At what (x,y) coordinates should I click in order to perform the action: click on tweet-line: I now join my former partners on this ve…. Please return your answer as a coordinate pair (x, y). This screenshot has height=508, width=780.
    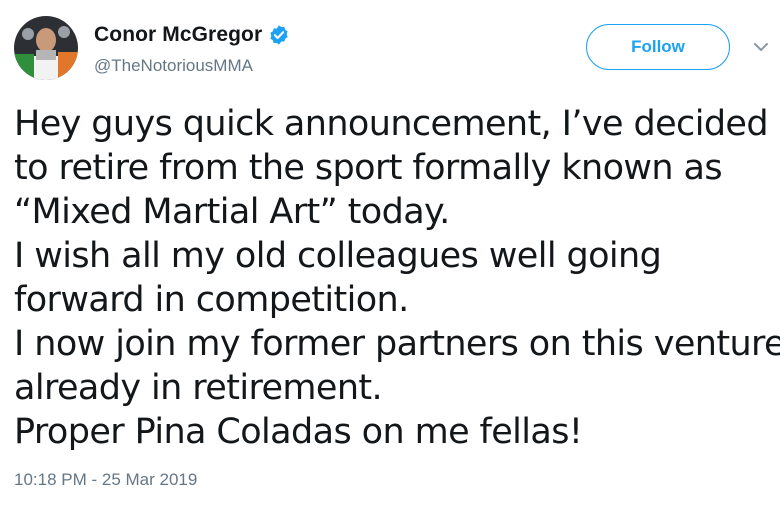
    Looking at the image, I should click on (397, 344).